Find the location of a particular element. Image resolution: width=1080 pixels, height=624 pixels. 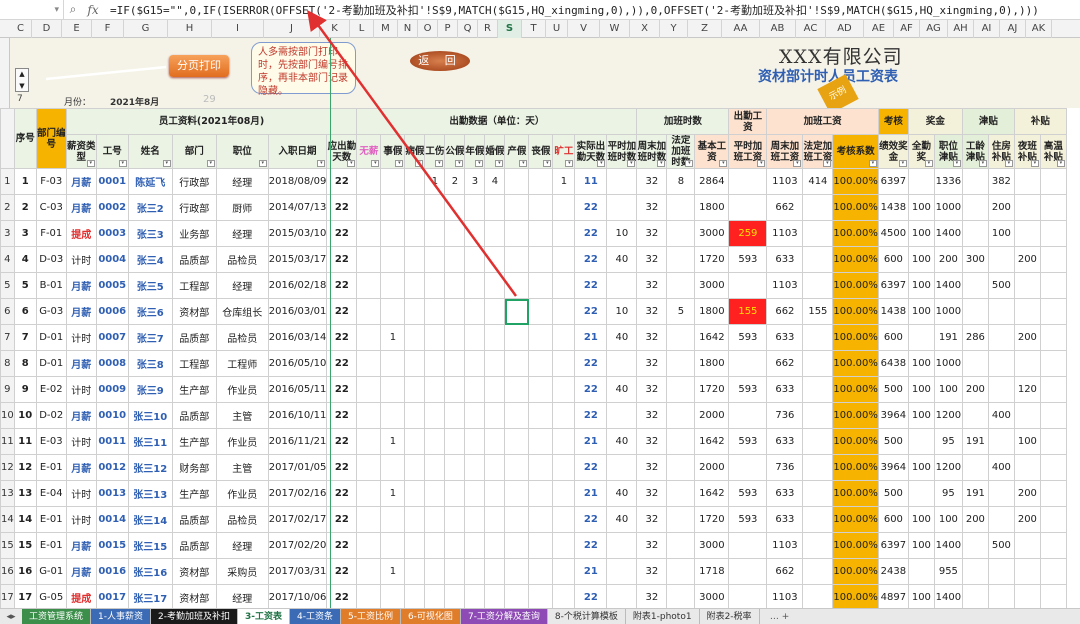

tab-5: 5-工资比例 is located at coordinates (370, 616).